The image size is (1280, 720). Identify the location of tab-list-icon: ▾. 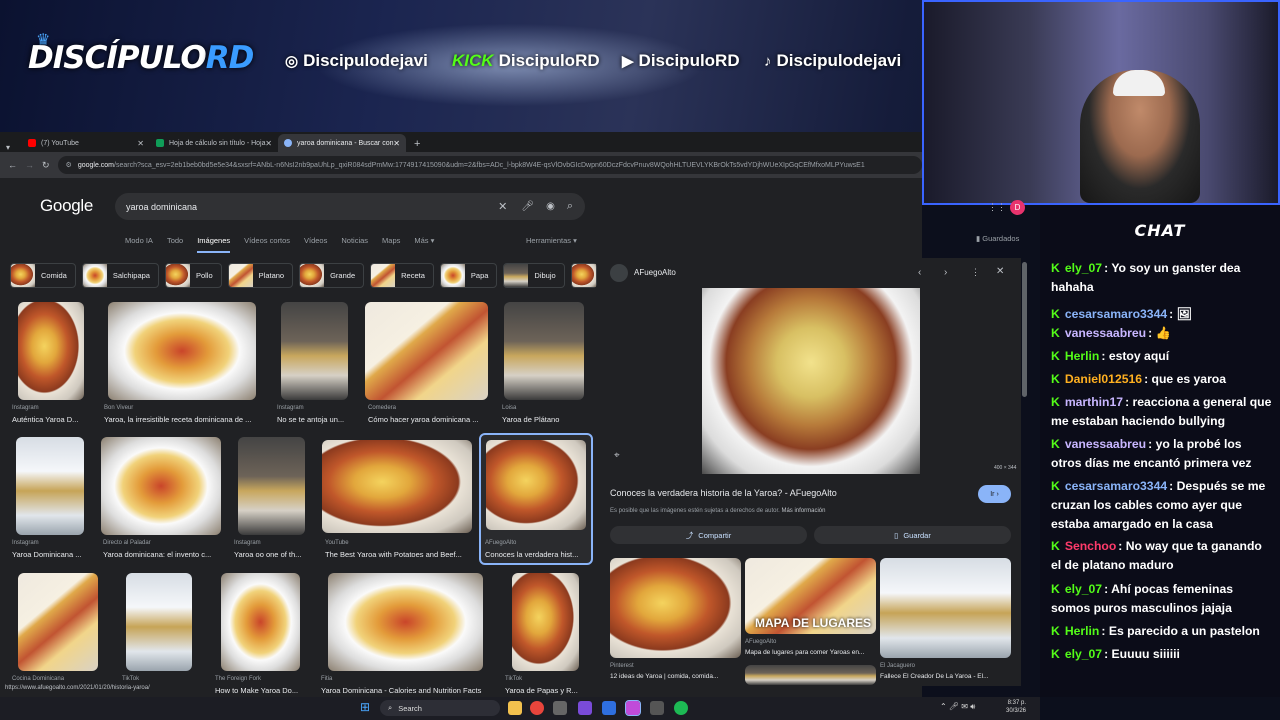
(11, 147).